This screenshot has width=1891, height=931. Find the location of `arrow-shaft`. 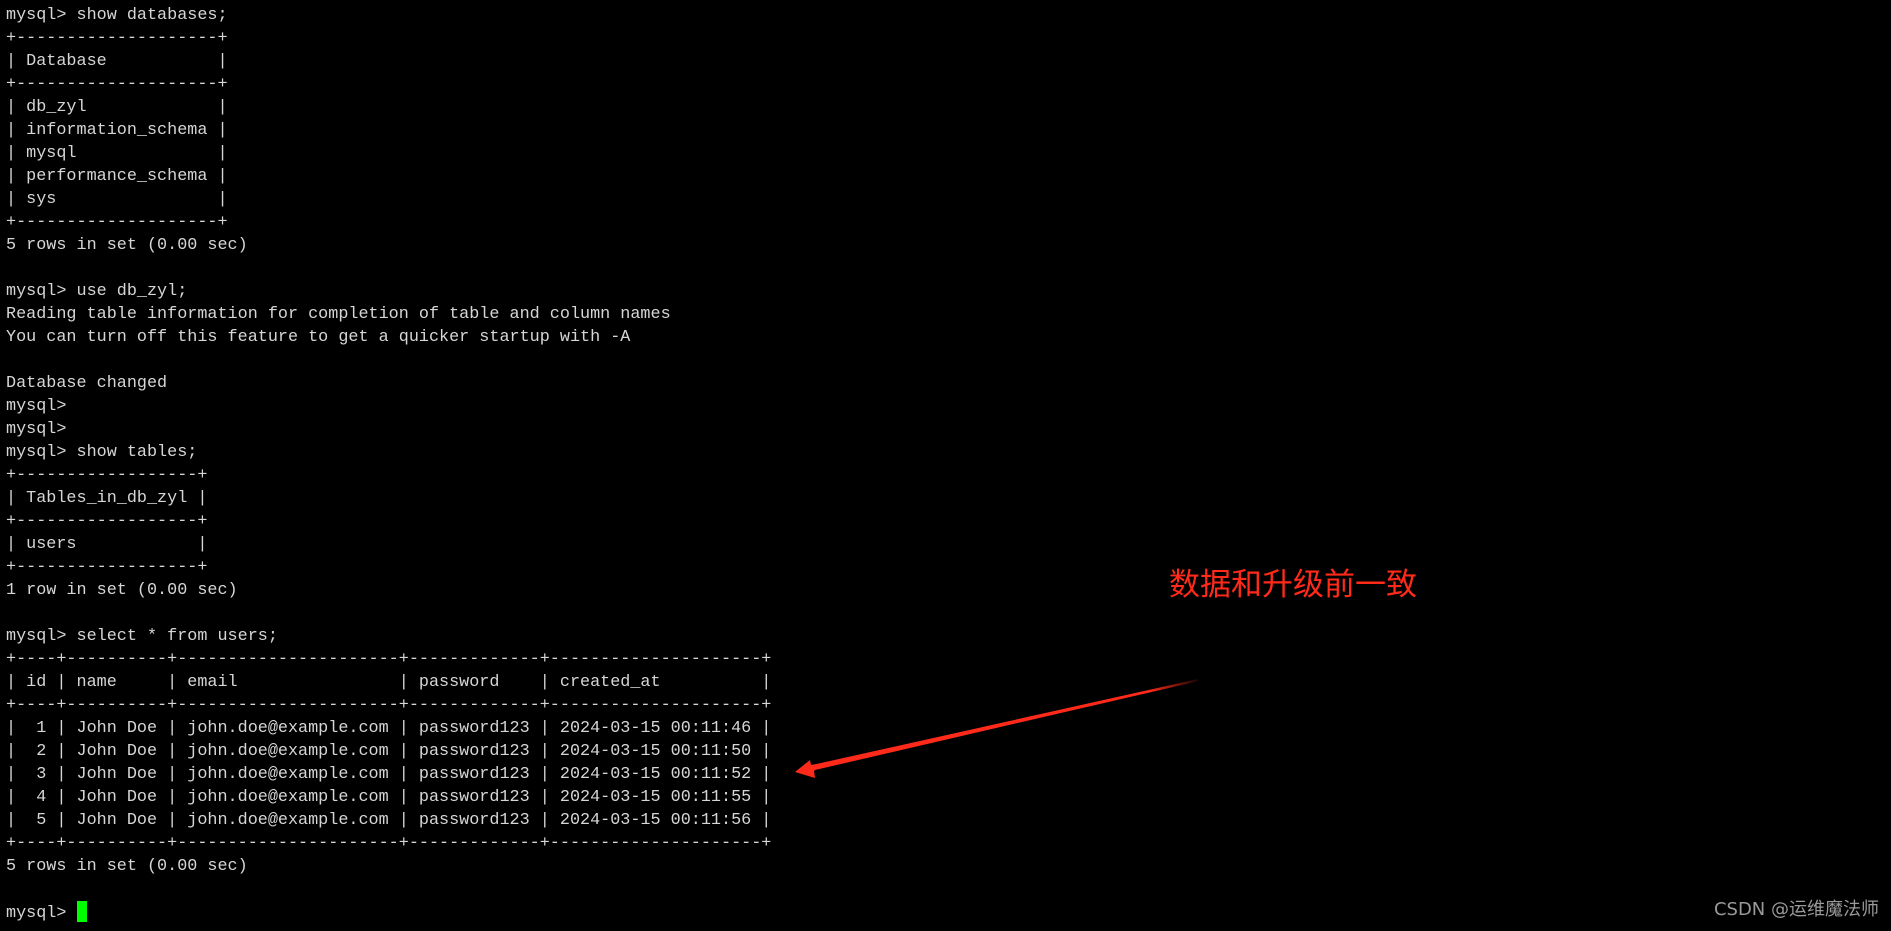

arrow-shaft is located at coordinates (1005, 724).